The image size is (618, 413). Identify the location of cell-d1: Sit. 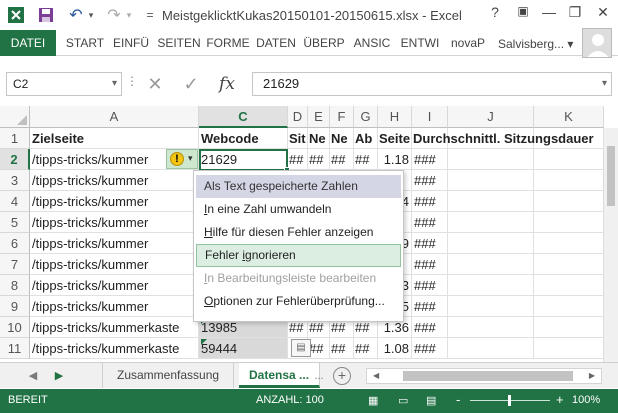
(298, 138).